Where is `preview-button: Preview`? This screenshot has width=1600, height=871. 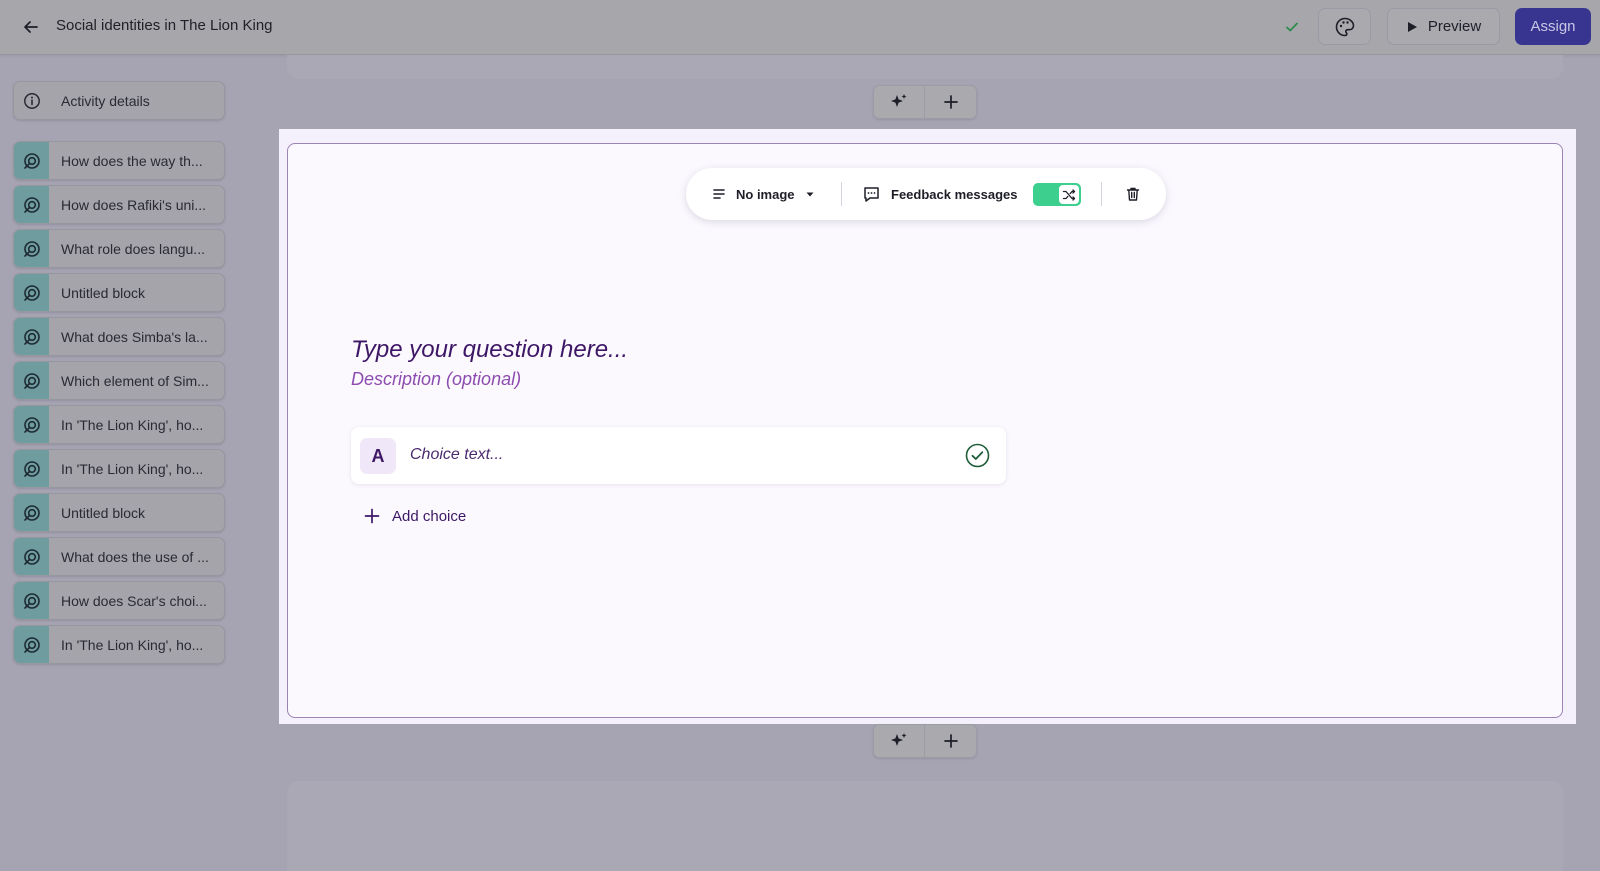
preview-button: Preview is located at coordinates (1443, 26).